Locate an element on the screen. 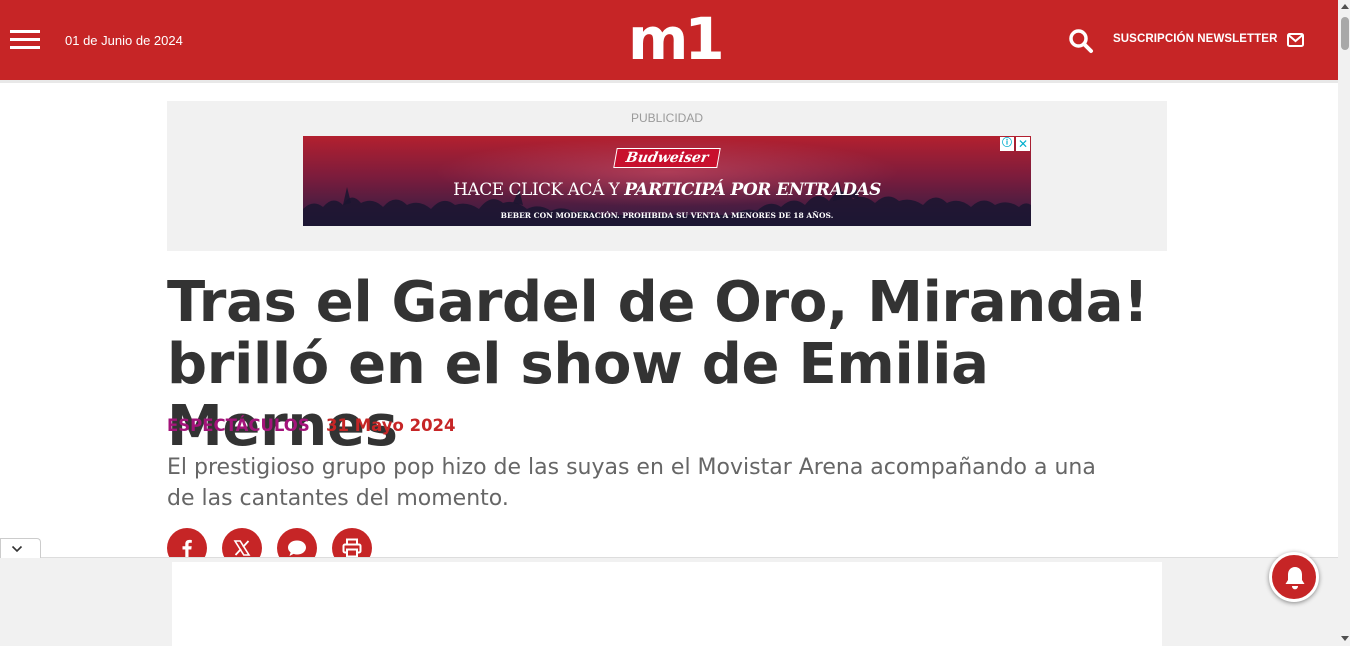  collapse-ad-button is located at coordinates (20, 548).